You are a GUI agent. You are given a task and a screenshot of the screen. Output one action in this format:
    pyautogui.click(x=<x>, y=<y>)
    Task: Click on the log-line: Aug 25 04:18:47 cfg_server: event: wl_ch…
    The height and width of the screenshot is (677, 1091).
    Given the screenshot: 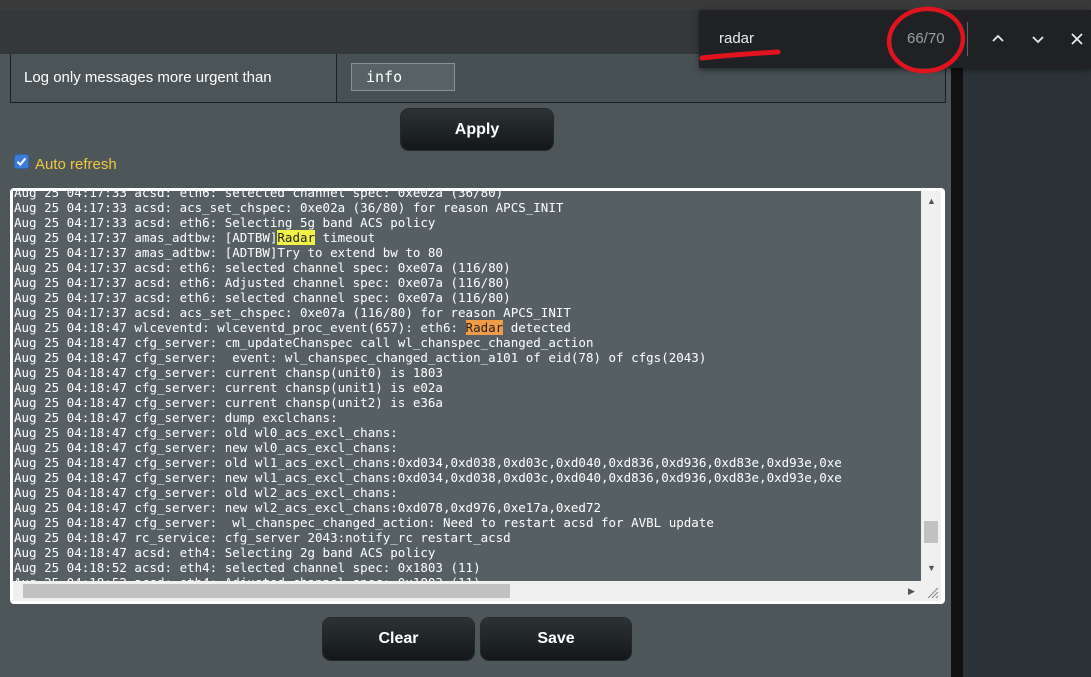 What is the action you would take?
    pyautogui.click(x=427, y=357)
    